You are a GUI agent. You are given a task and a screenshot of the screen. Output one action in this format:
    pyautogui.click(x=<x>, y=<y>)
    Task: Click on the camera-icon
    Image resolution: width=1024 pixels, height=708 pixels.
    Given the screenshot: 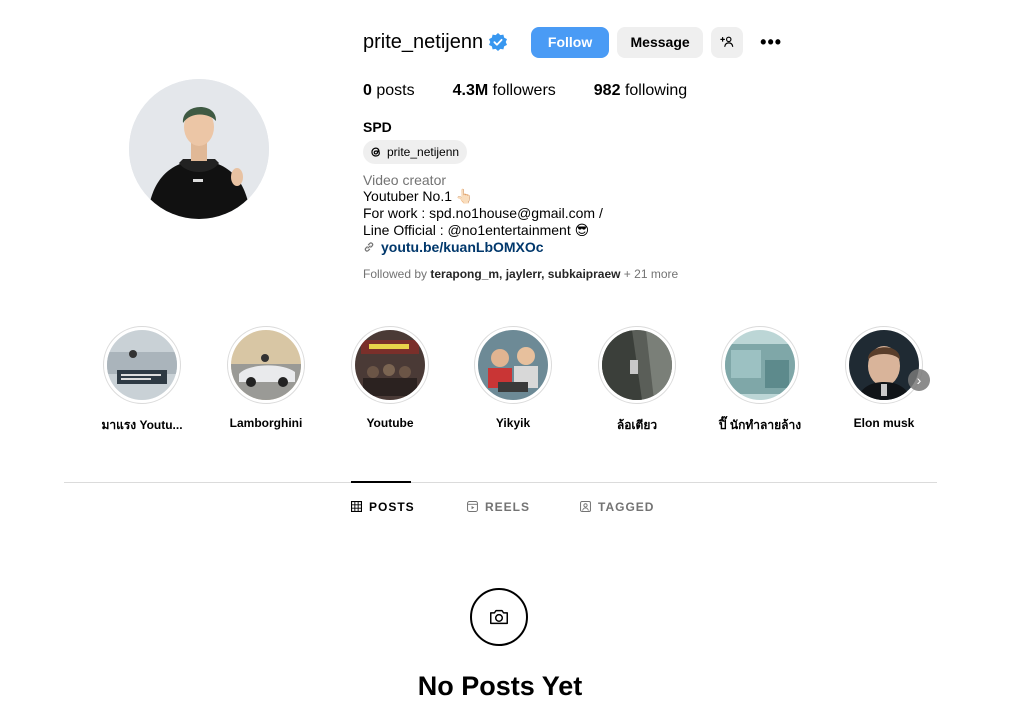 What is the action you would take?
    pyautogui.click(x=499, y=617)
    